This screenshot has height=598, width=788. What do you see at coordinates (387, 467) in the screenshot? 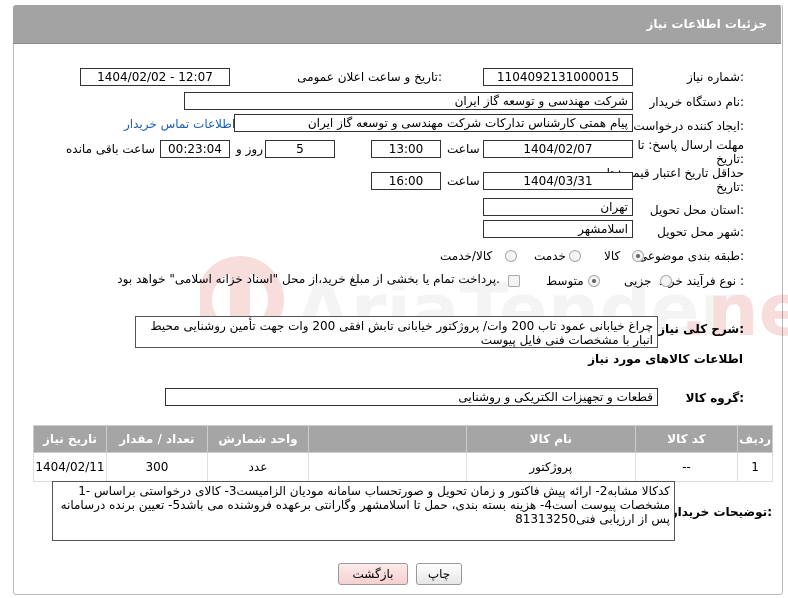
I see `cell-empty` at bounding box center [387, 467].